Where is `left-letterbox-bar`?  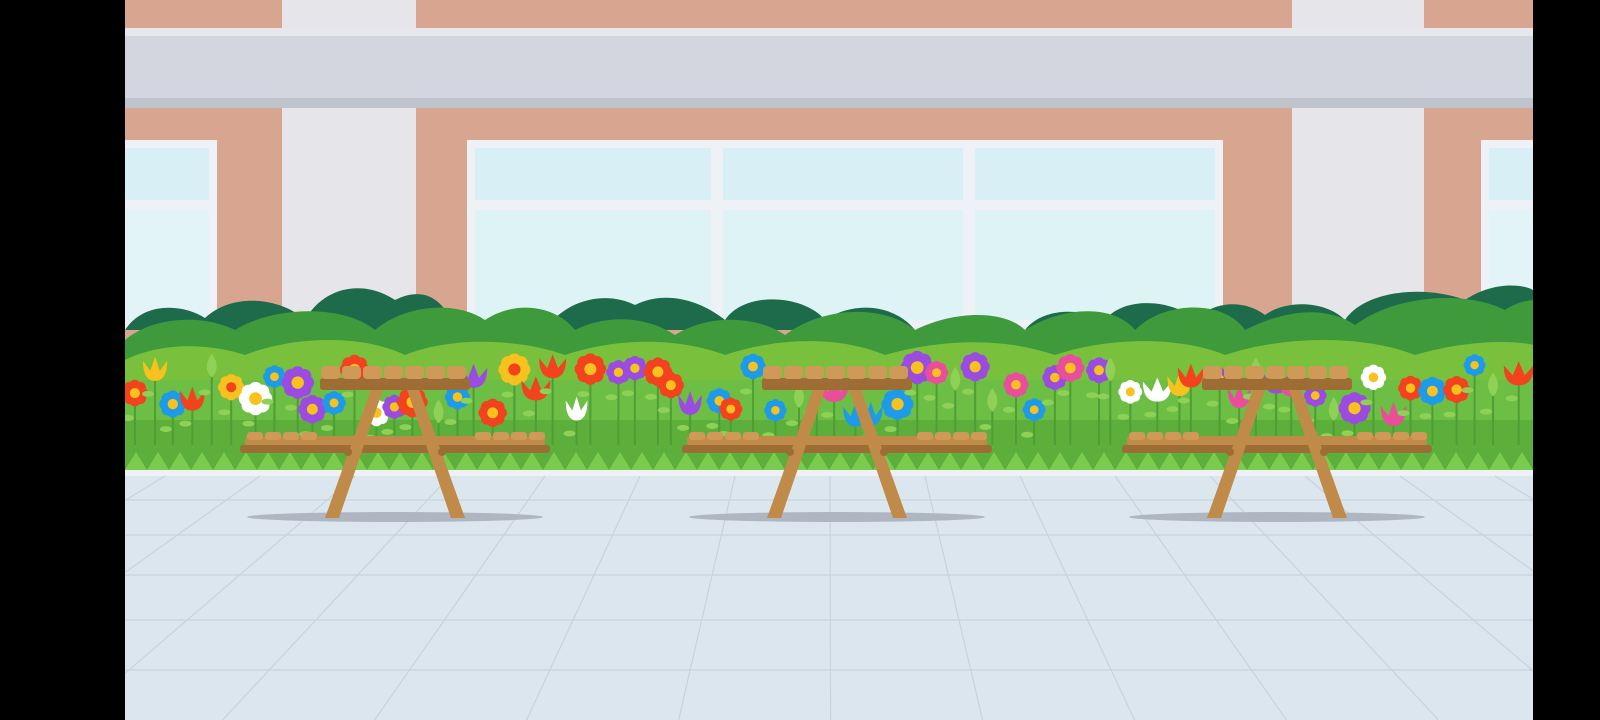 left-letterbox-bar is located at coordinates (62, 360).